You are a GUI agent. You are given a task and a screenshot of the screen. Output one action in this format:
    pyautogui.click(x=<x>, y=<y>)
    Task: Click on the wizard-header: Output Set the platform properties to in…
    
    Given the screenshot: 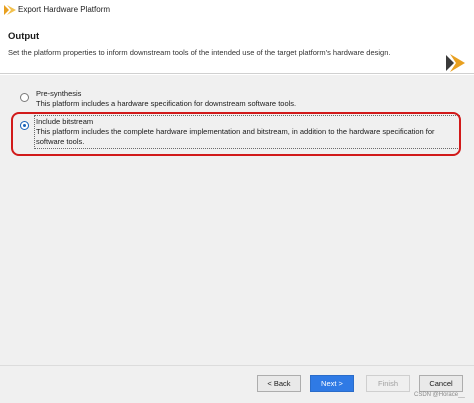 What is the action you would take?
    pyautogui.click(x=237, y=48)
    